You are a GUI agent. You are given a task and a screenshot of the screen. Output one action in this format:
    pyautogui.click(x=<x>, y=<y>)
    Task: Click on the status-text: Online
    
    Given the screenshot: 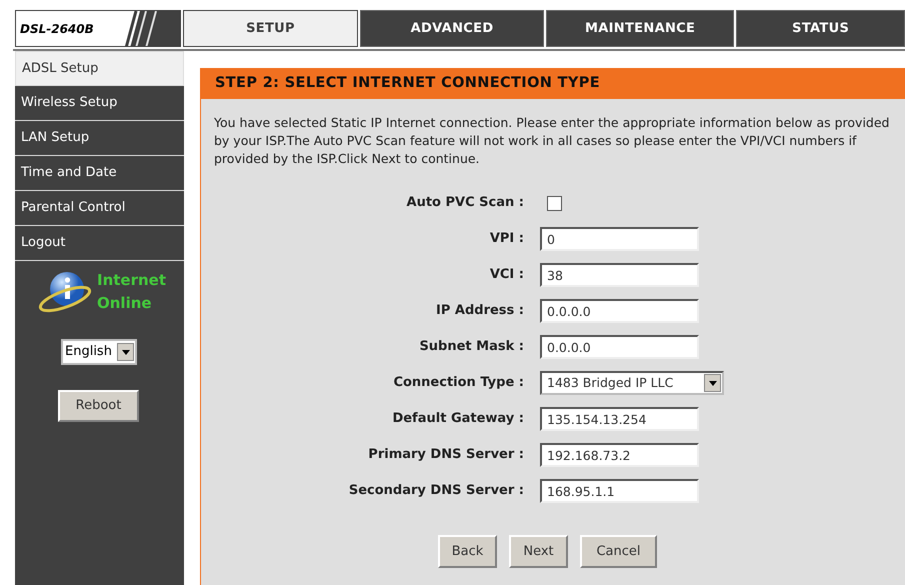 What is the action you would take?
    pyautogui.click(x=125, y=303)
    